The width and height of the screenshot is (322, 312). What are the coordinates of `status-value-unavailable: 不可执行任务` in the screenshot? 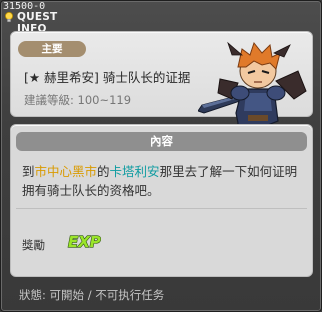 It's located at (130, 295).